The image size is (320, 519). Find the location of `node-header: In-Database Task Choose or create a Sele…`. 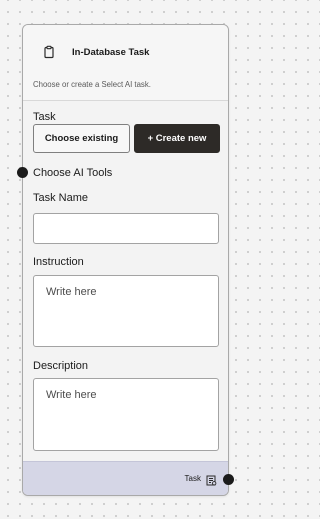

node-header: In-Database Task Choose or create a Sele… is located at coordinates (125, 63).